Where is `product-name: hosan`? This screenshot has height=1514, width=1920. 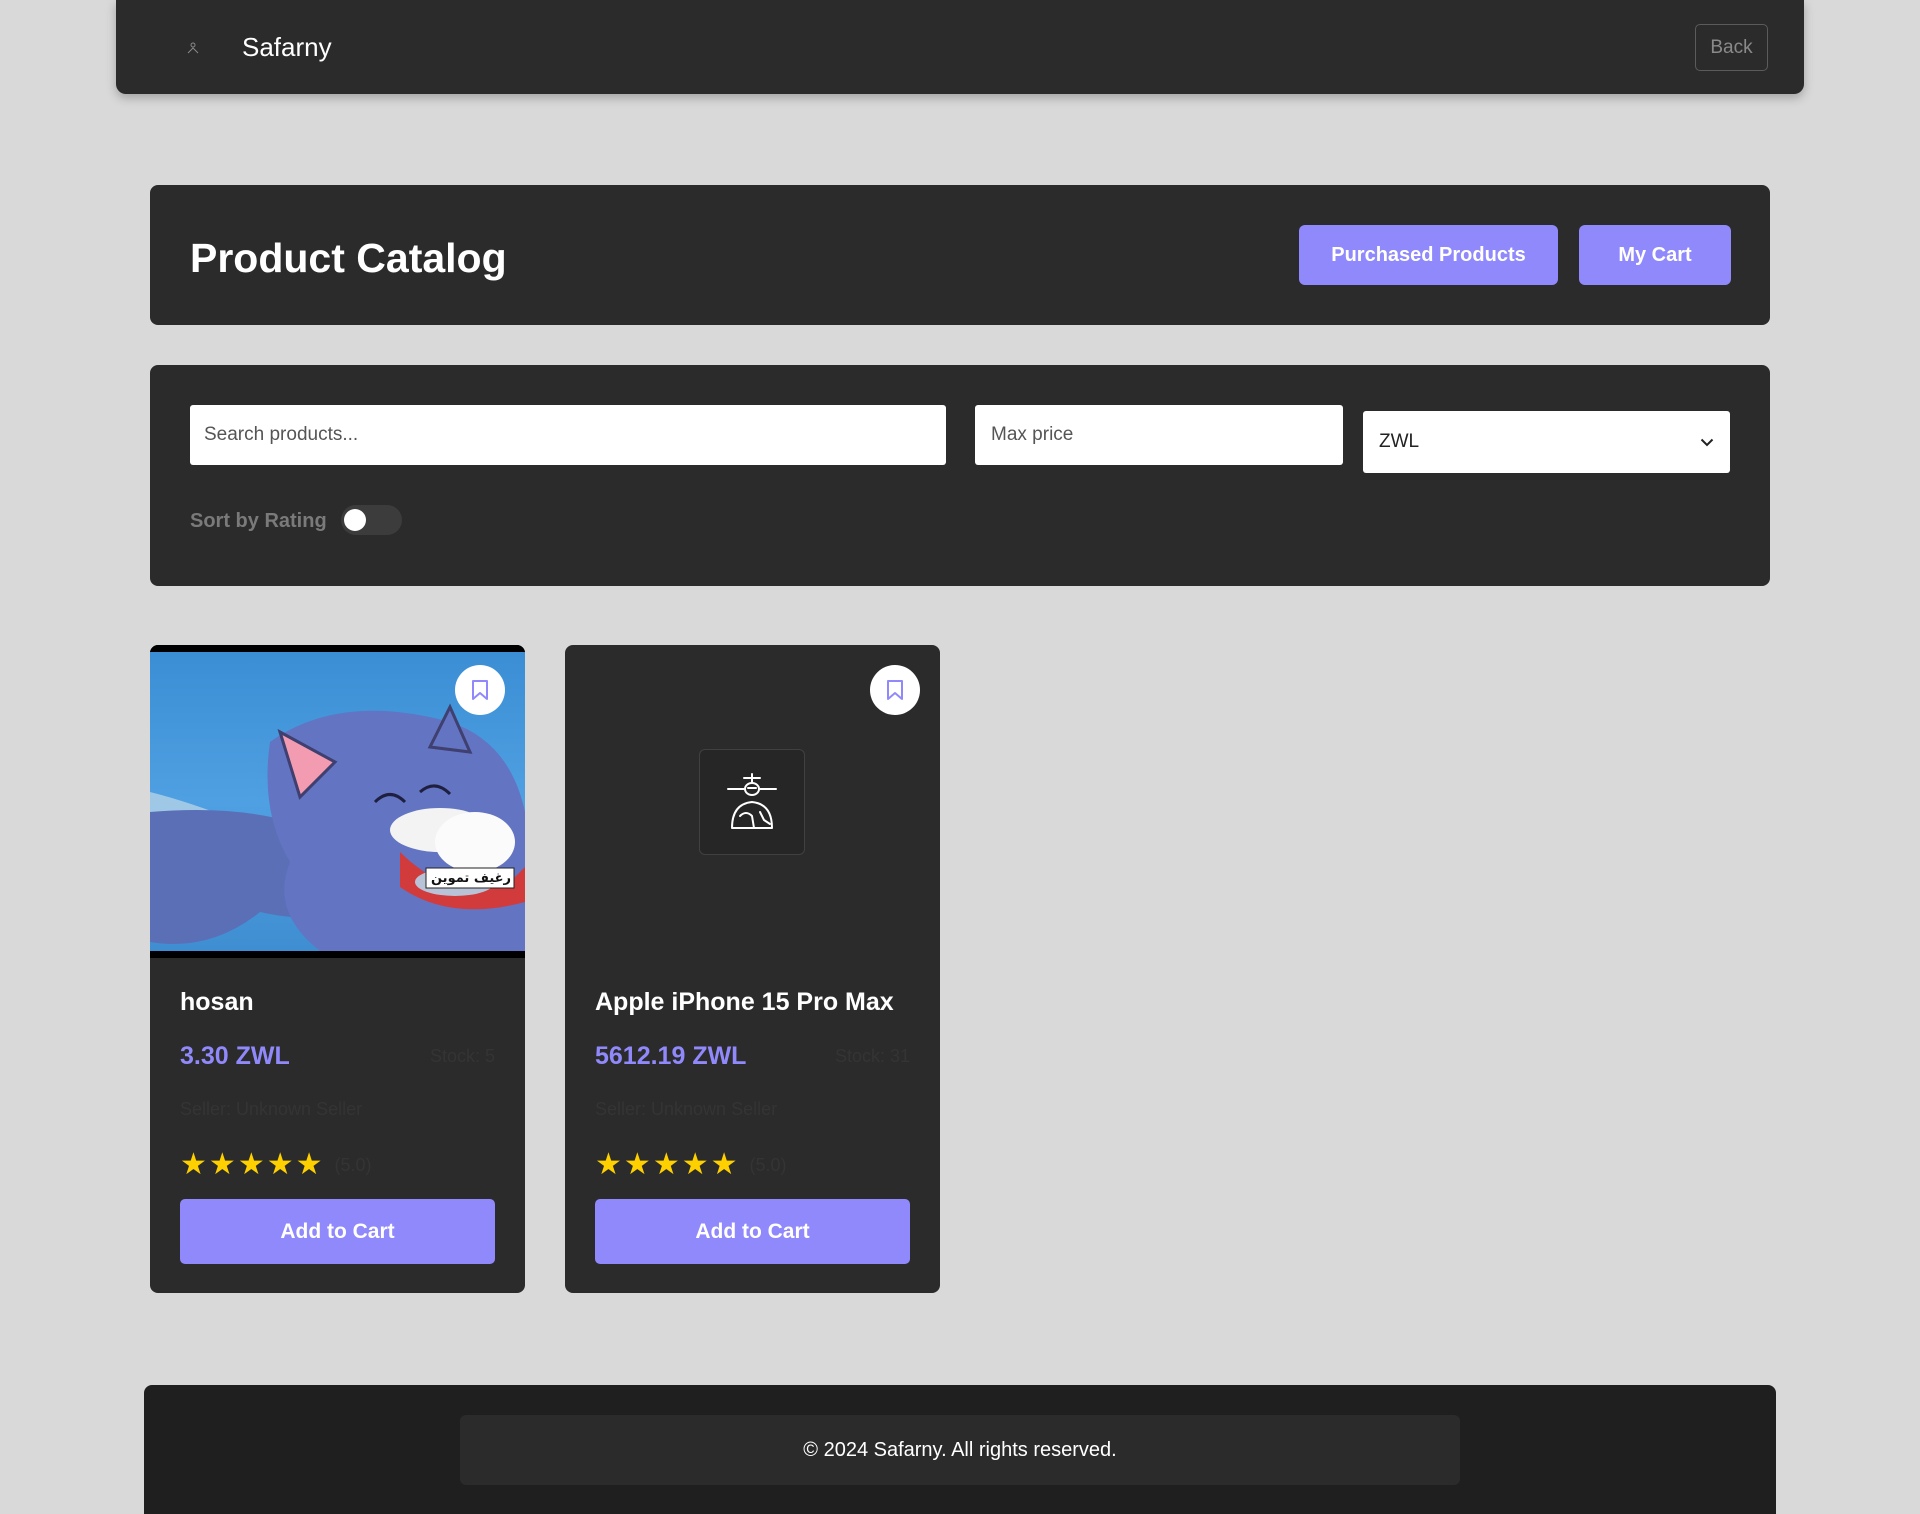
product-name: hosan is located at coordinates (217, 1002).